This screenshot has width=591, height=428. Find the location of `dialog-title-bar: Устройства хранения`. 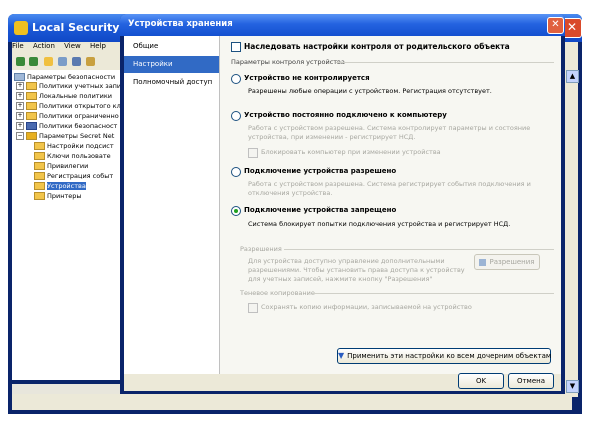

dialog-title-bar: Устройства хранения is located at coordinates (342, 25).